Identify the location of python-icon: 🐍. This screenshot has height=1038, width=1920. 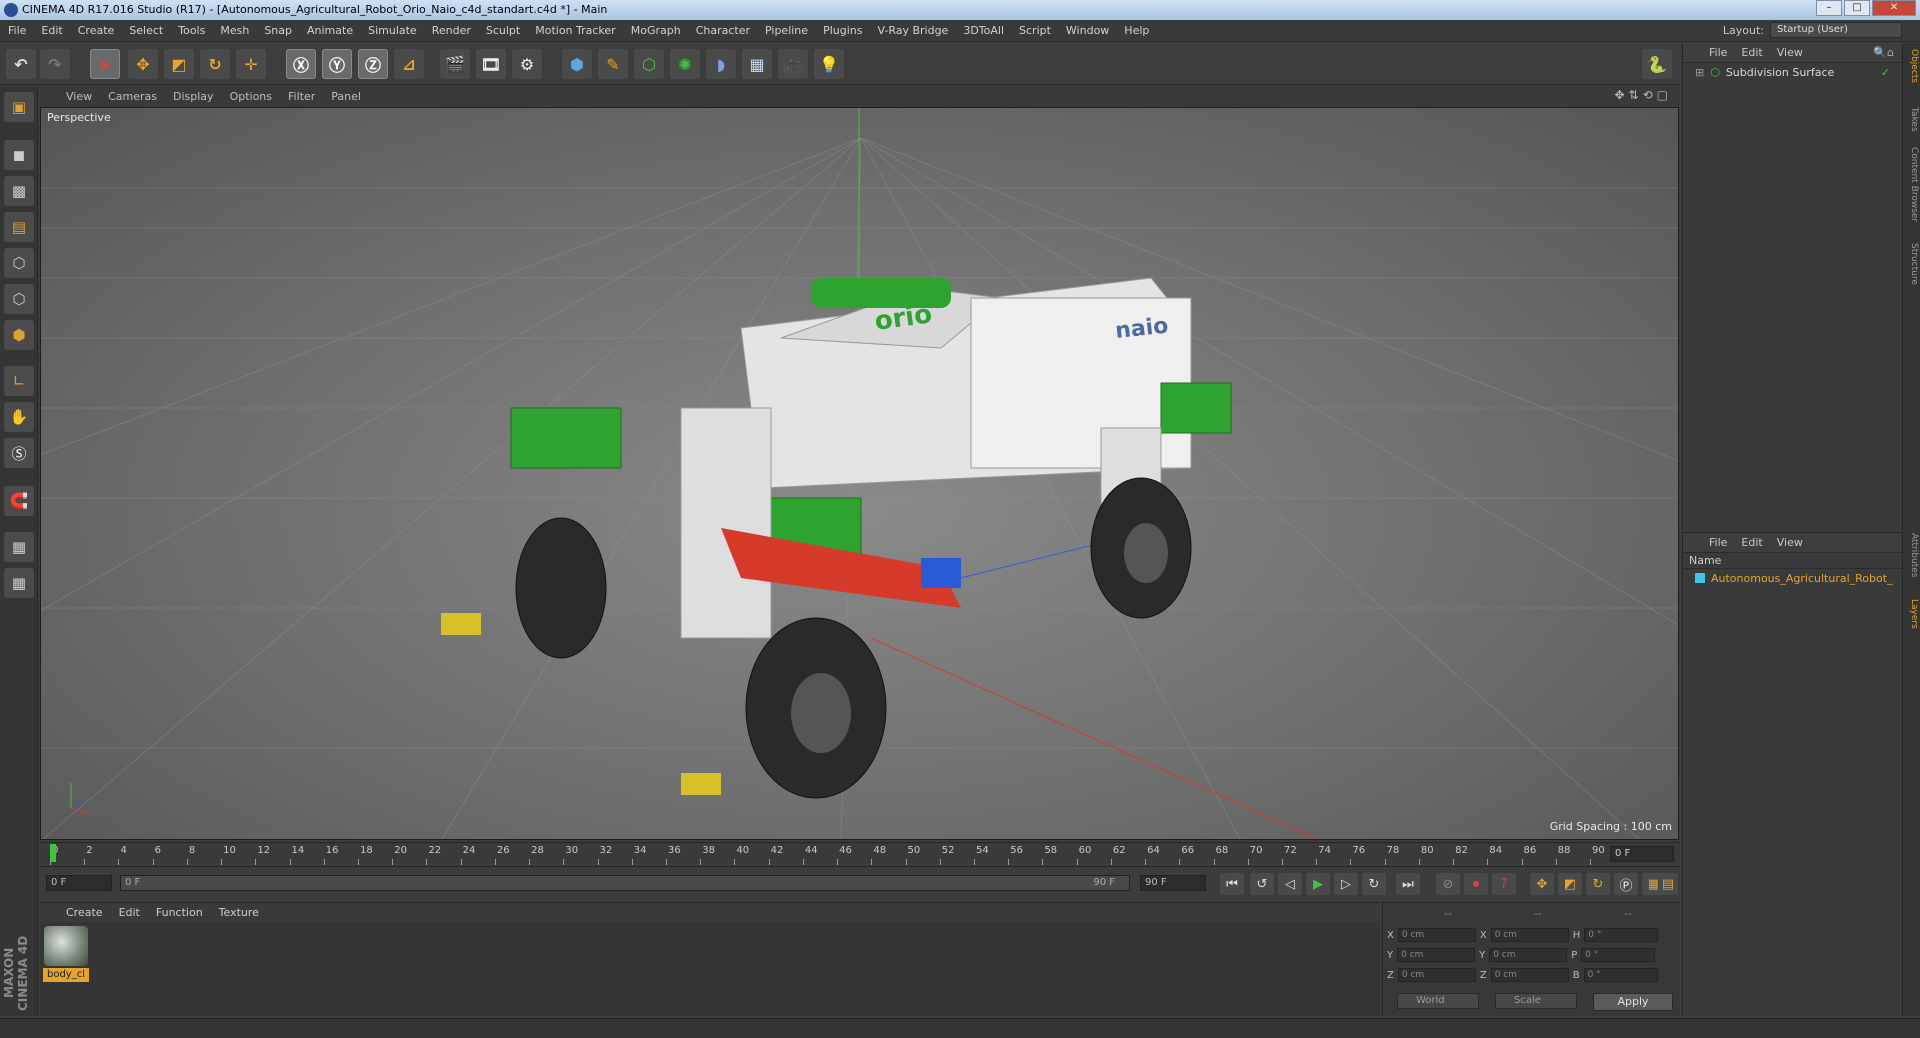
(1657, 64).